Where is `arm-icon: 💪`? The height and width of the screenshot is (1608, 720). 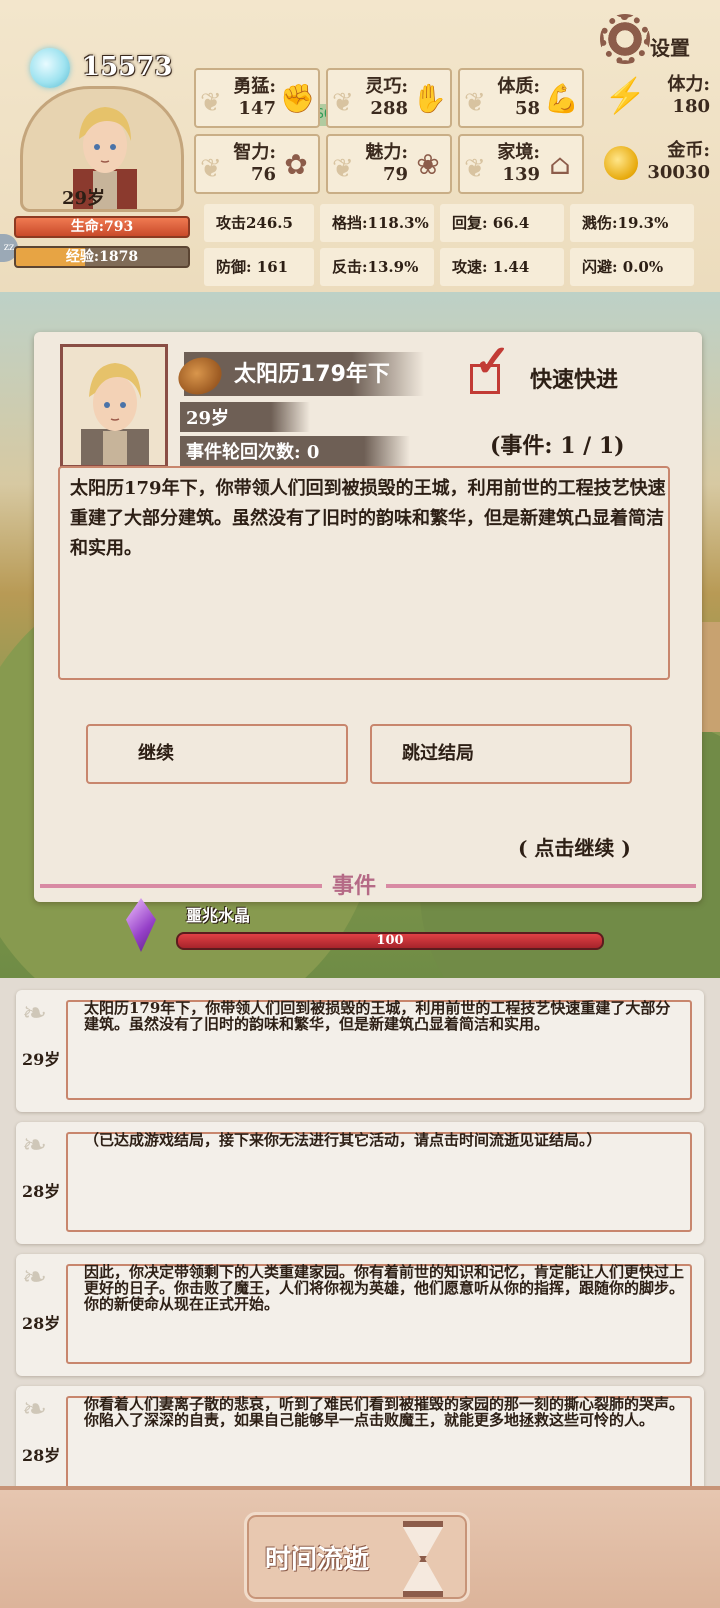 arm-icon: 💪 is located at coordinates (561, 98).